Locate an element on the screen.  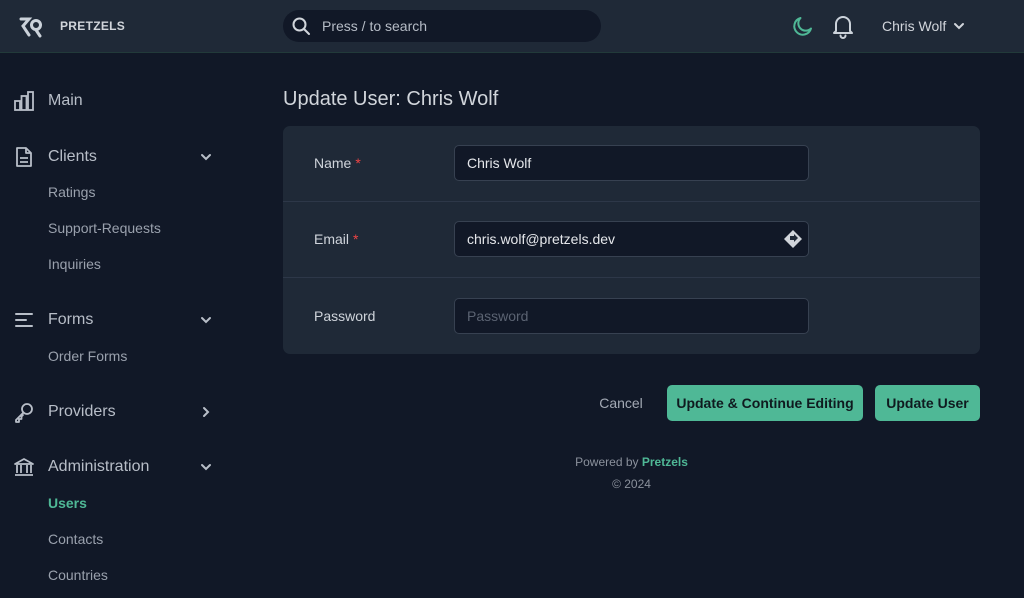
email-field is located at coordinates (631, 239).